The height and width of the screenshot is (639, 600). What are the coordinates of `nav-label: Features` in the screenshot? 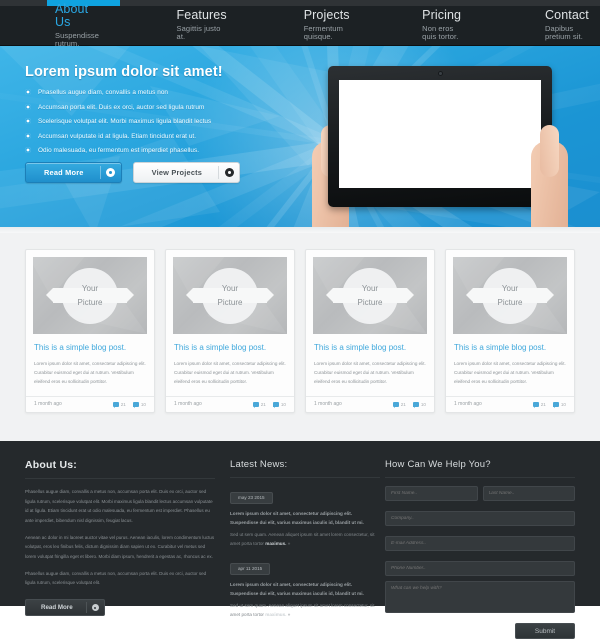 It's located at (201, 15).